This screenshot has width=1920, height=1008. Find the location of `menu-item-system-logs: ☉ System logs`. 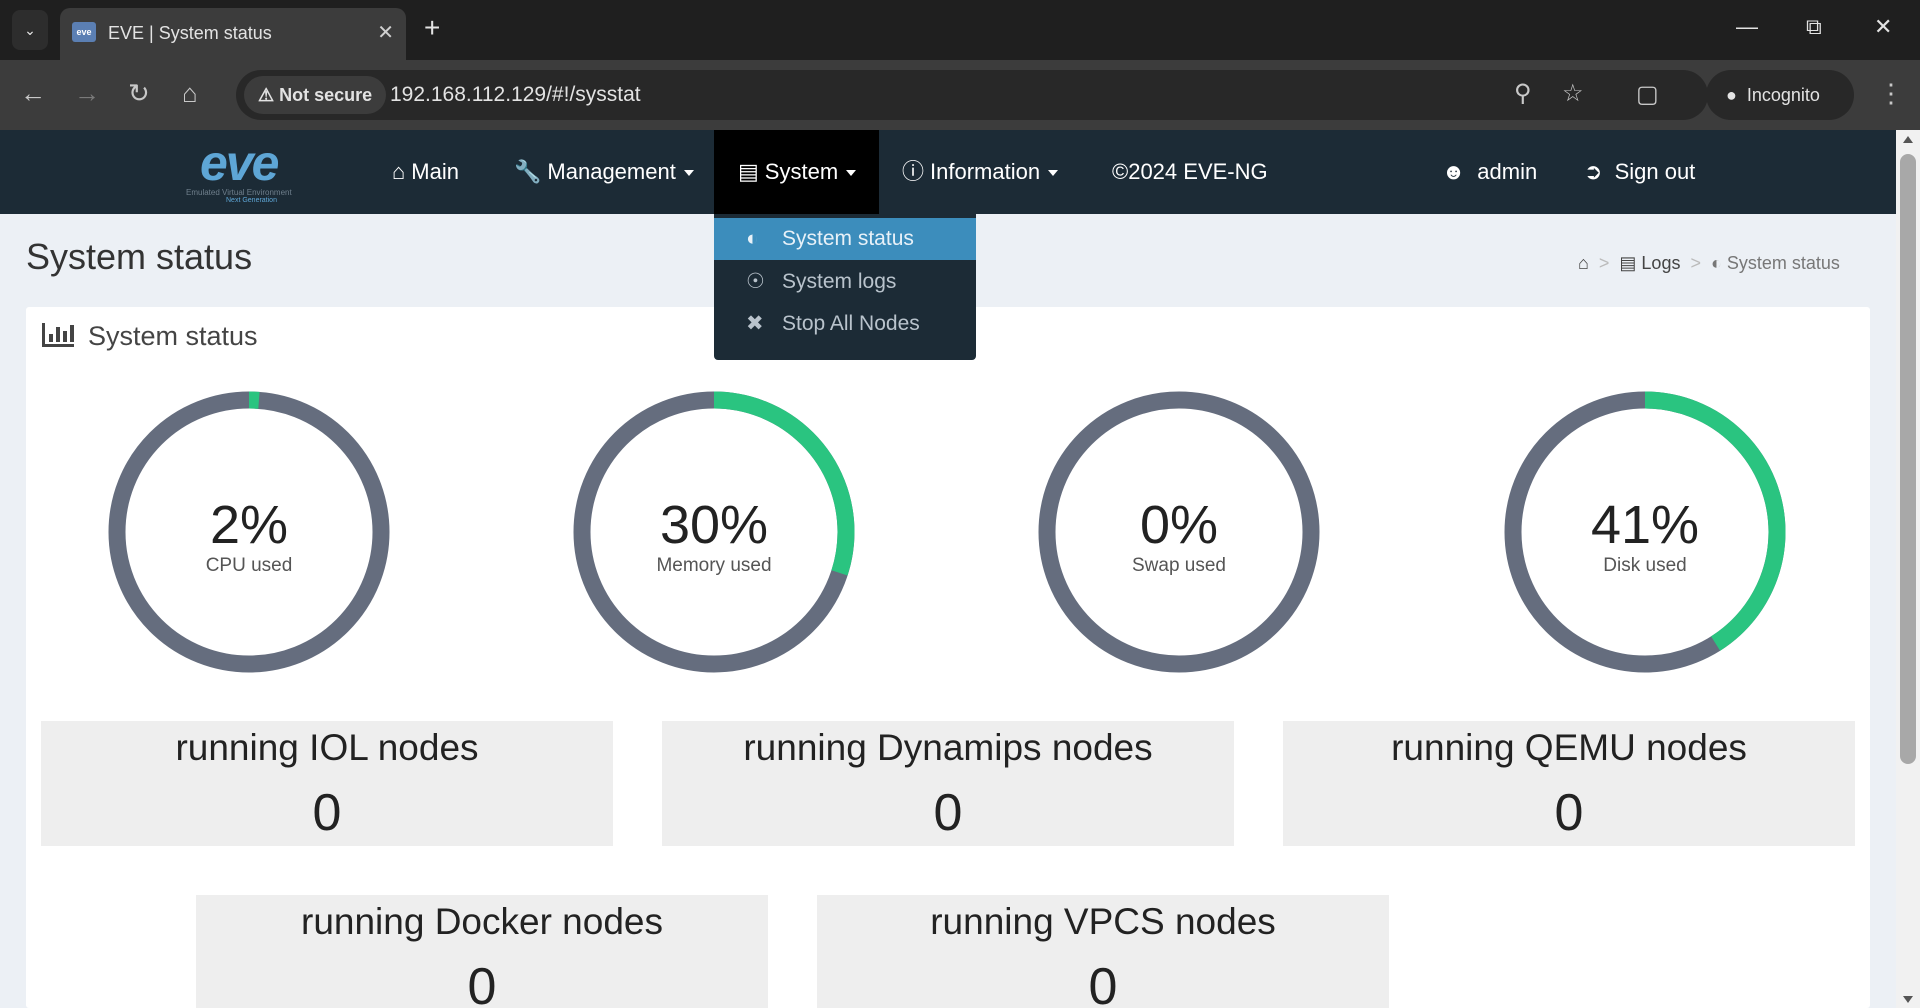

menu-item-system-logs: ☉ System logs is located at coordinates (845, 282).